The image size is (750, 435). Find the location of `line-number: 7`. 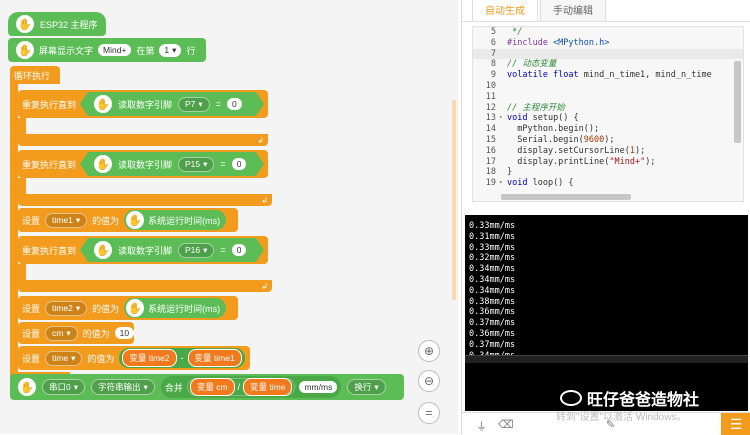

line-number: 7 is located at coordinates (493, 53).